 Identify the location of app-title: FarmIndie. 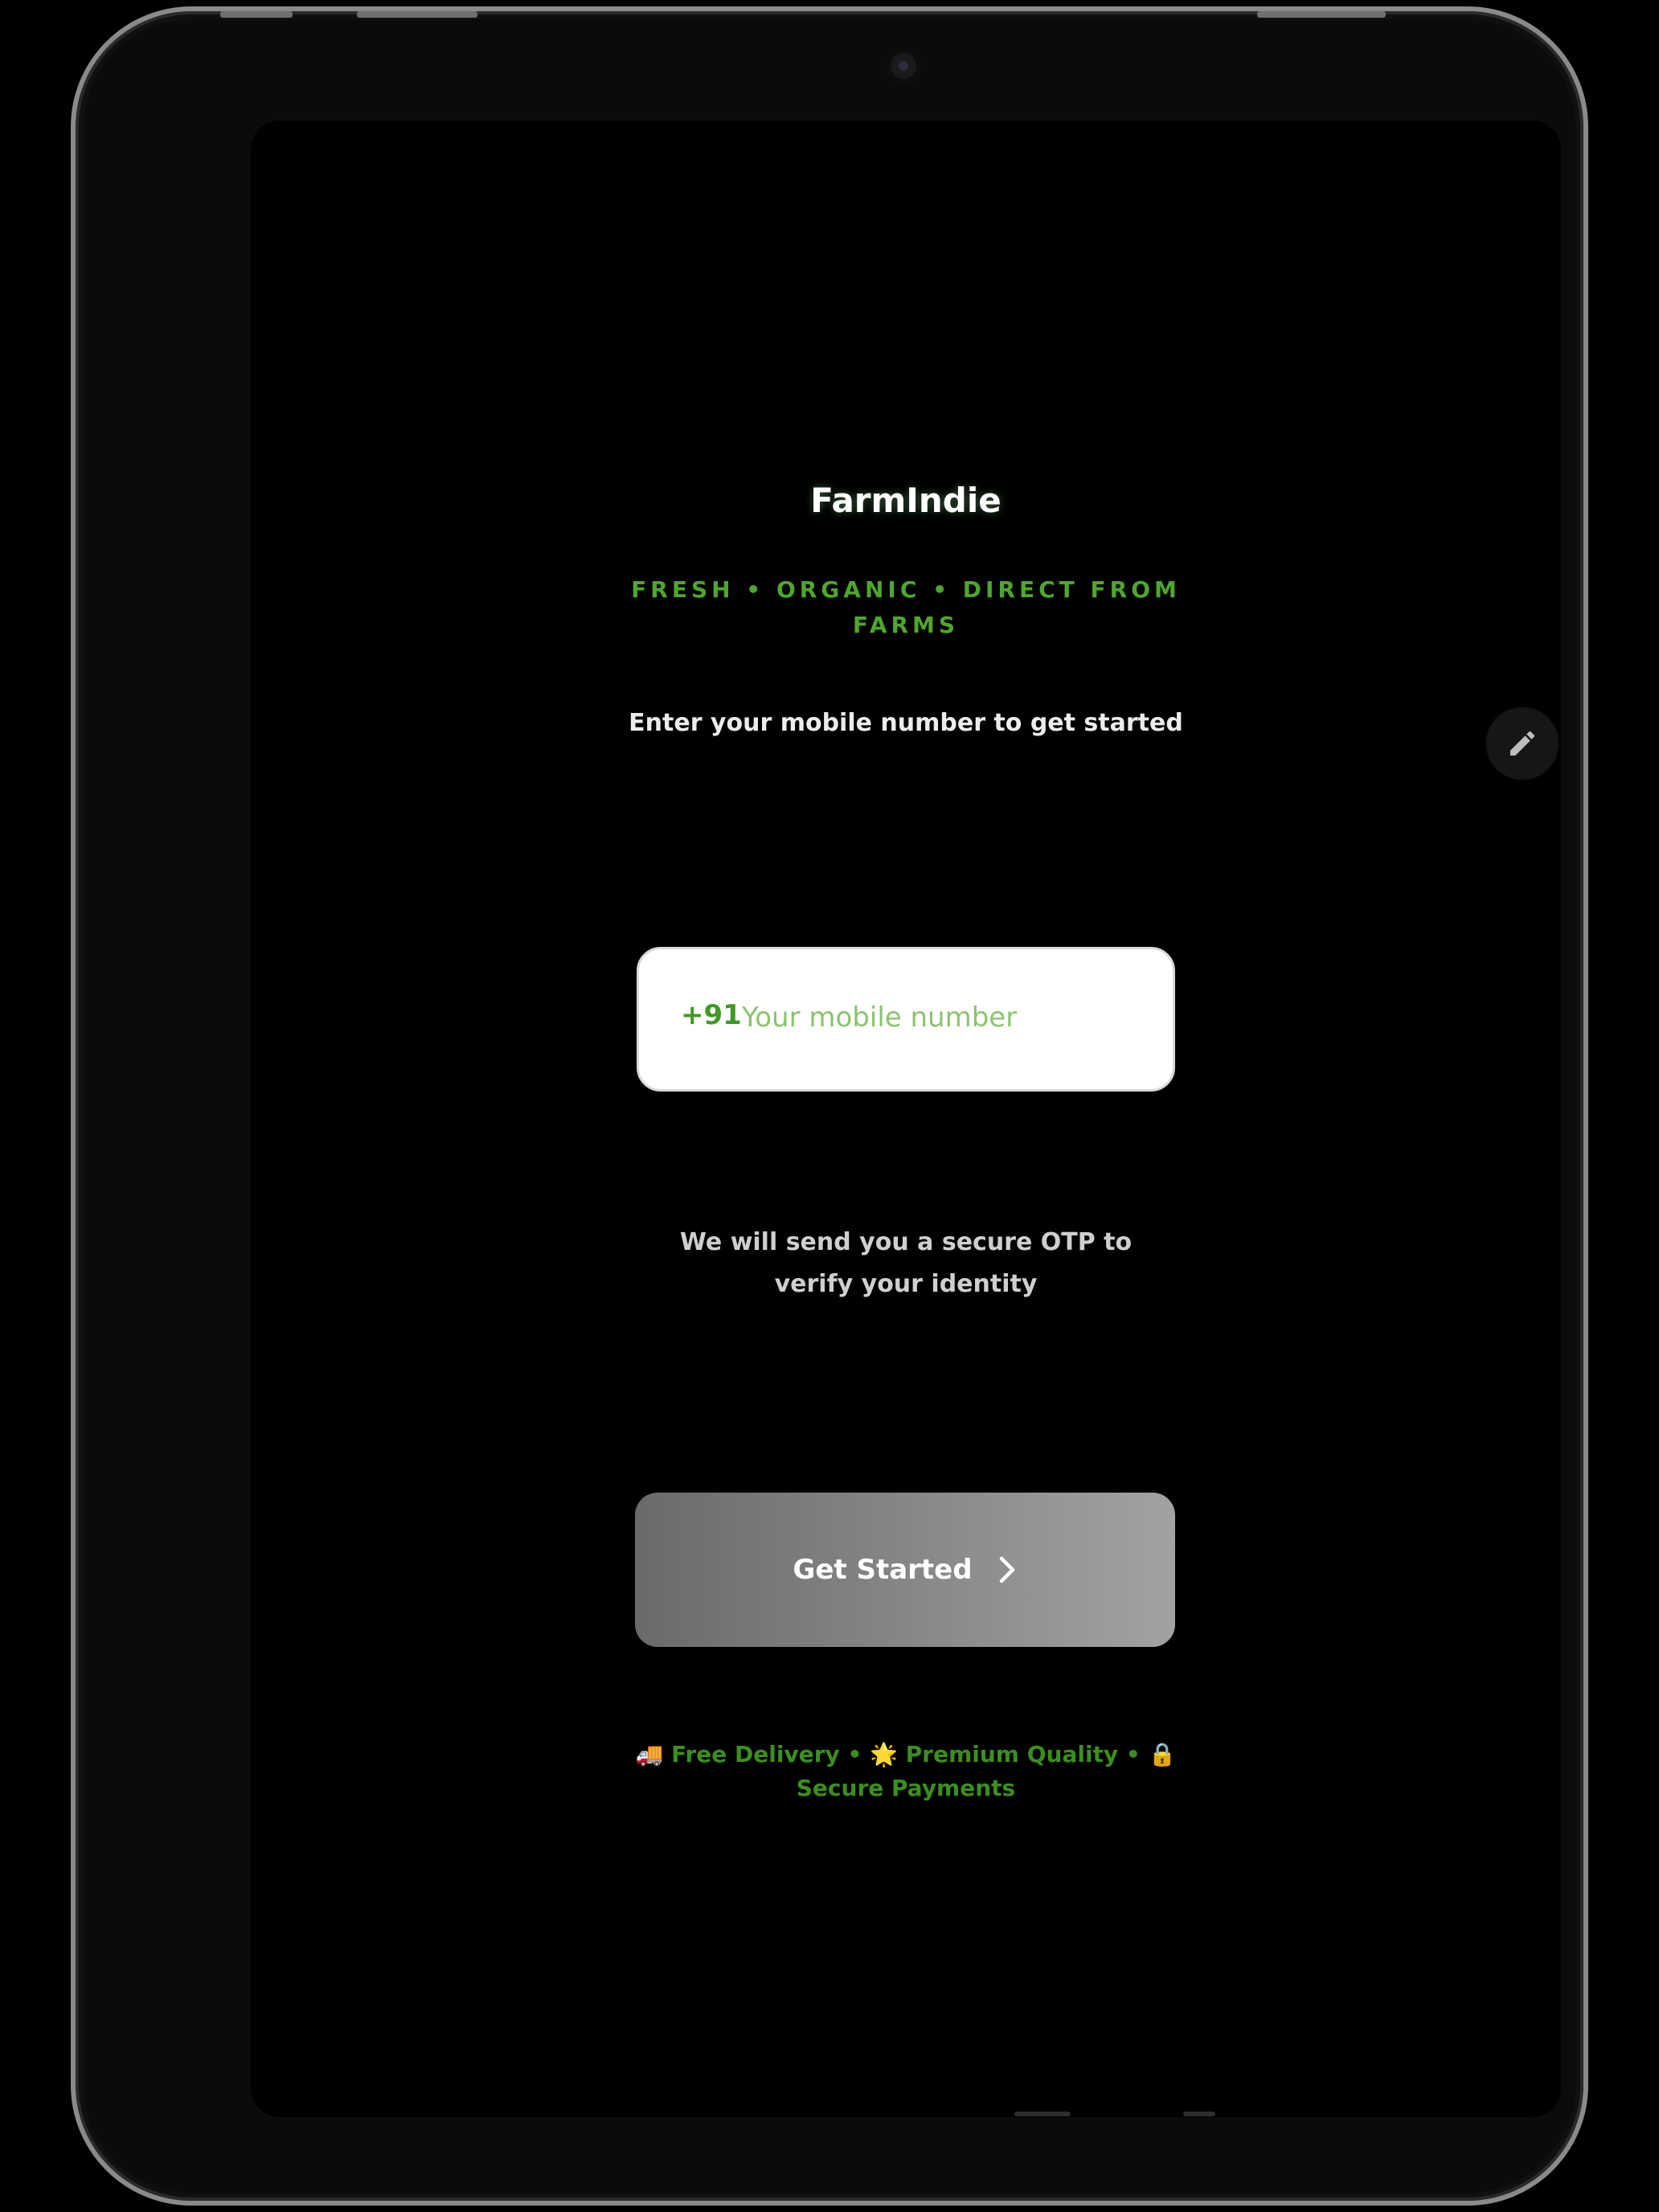
(906, 500).